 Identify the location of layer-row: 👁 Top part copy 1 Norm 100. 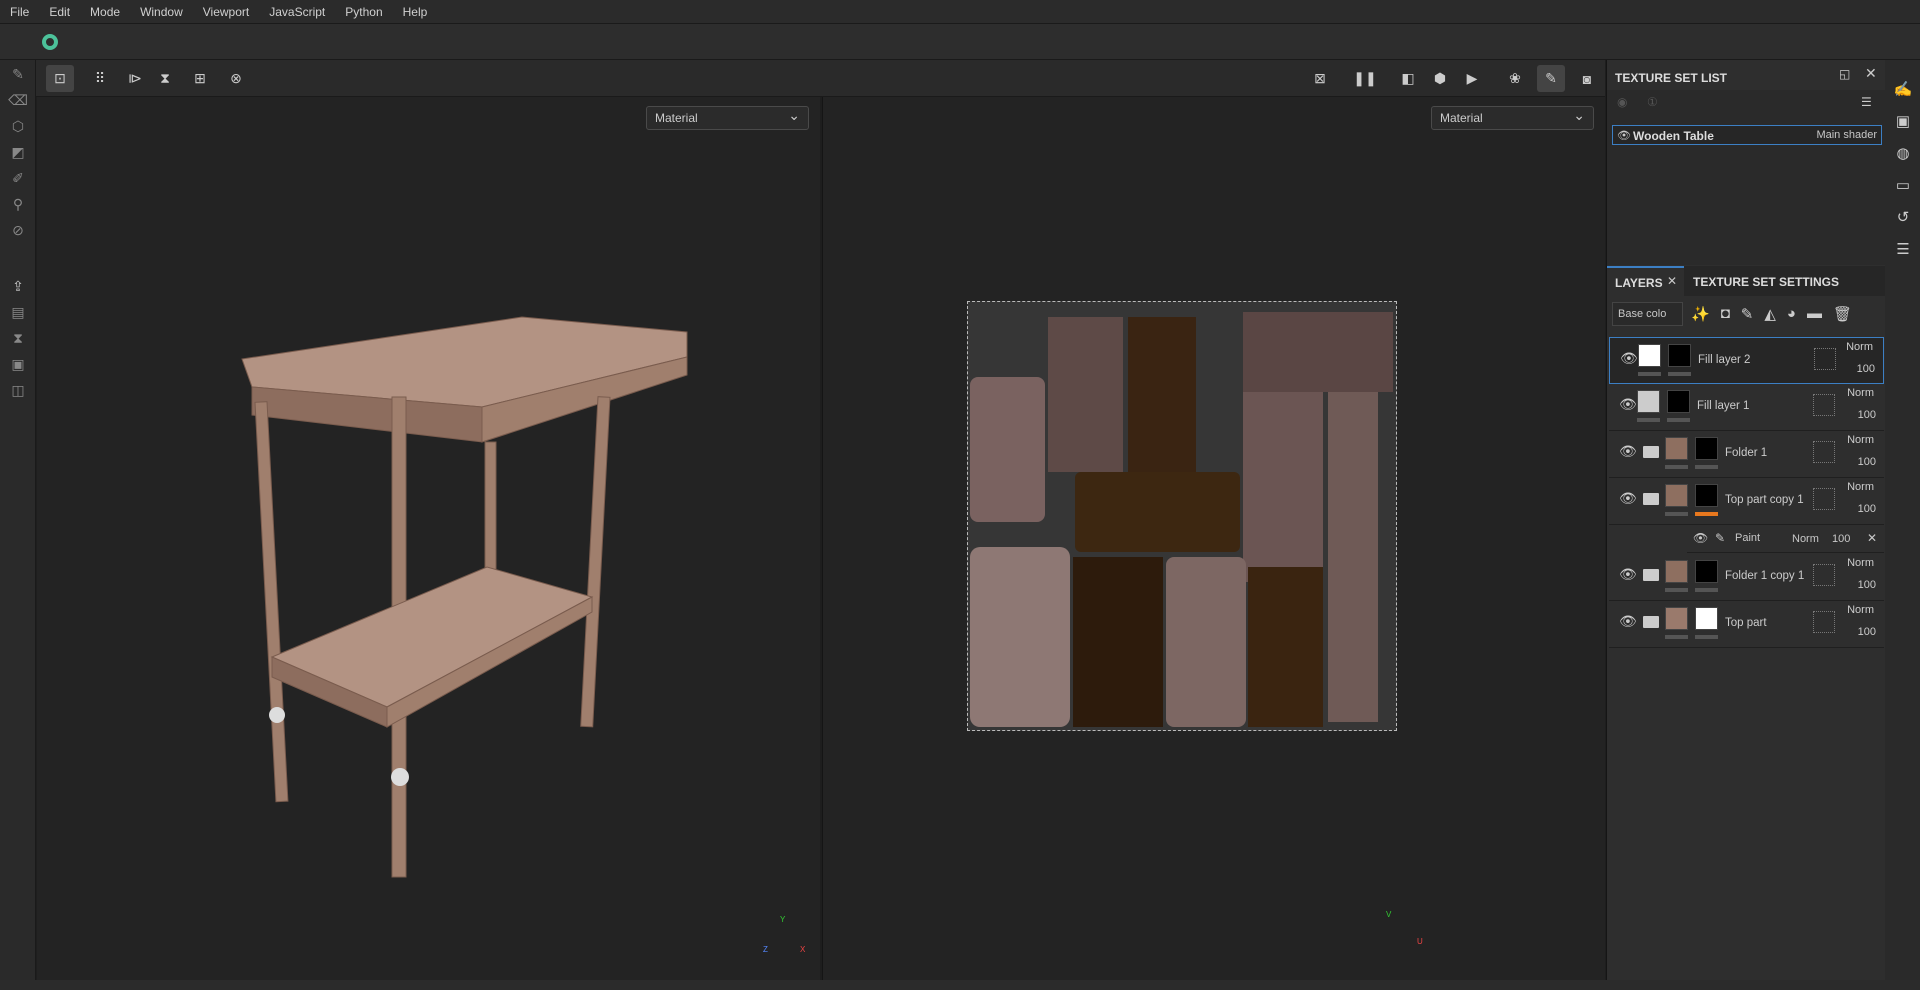
(1746, 501).